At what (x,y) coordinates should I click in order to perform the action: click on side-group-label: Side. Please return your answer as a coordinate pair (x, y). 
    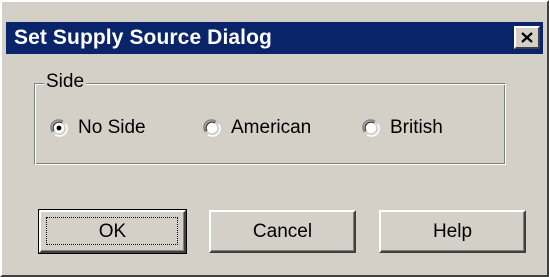
    Looking at the image, I should click on (65, 82).